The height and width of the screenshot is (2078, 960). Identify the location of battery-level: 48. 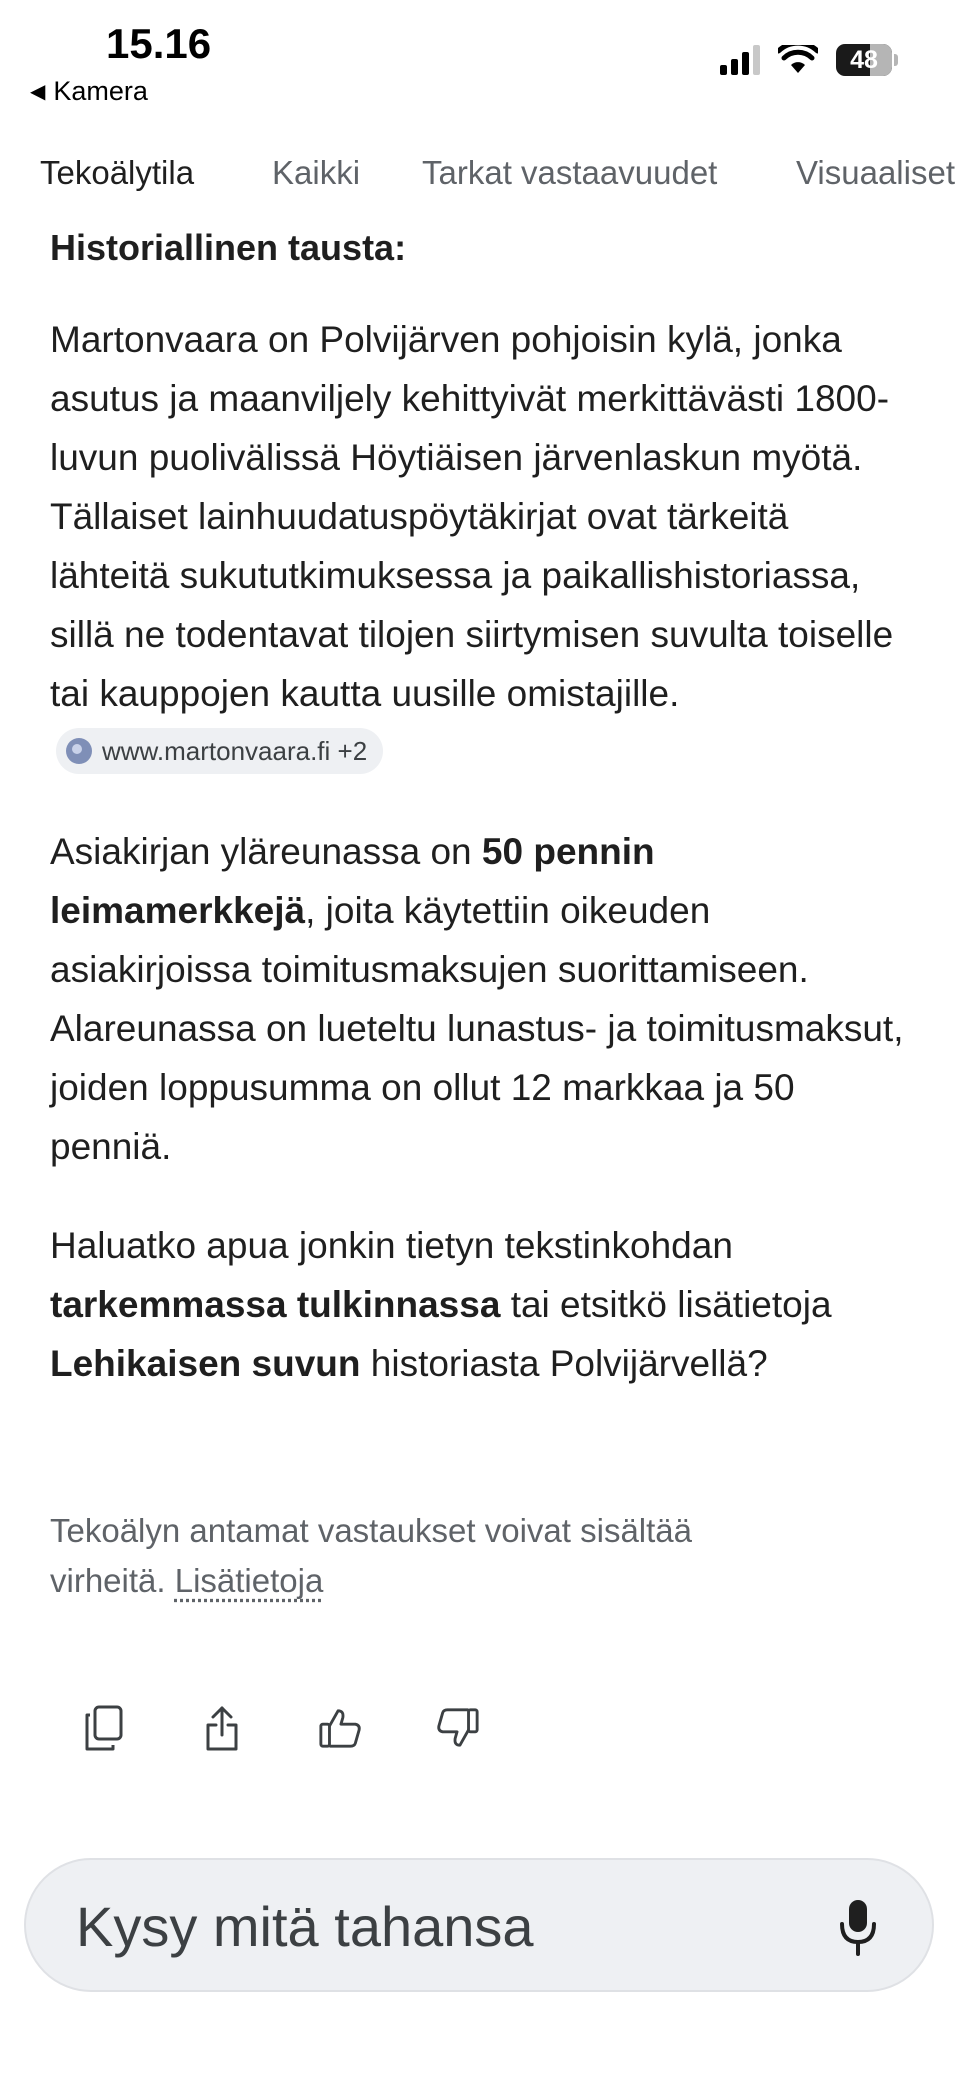
(864, 59).